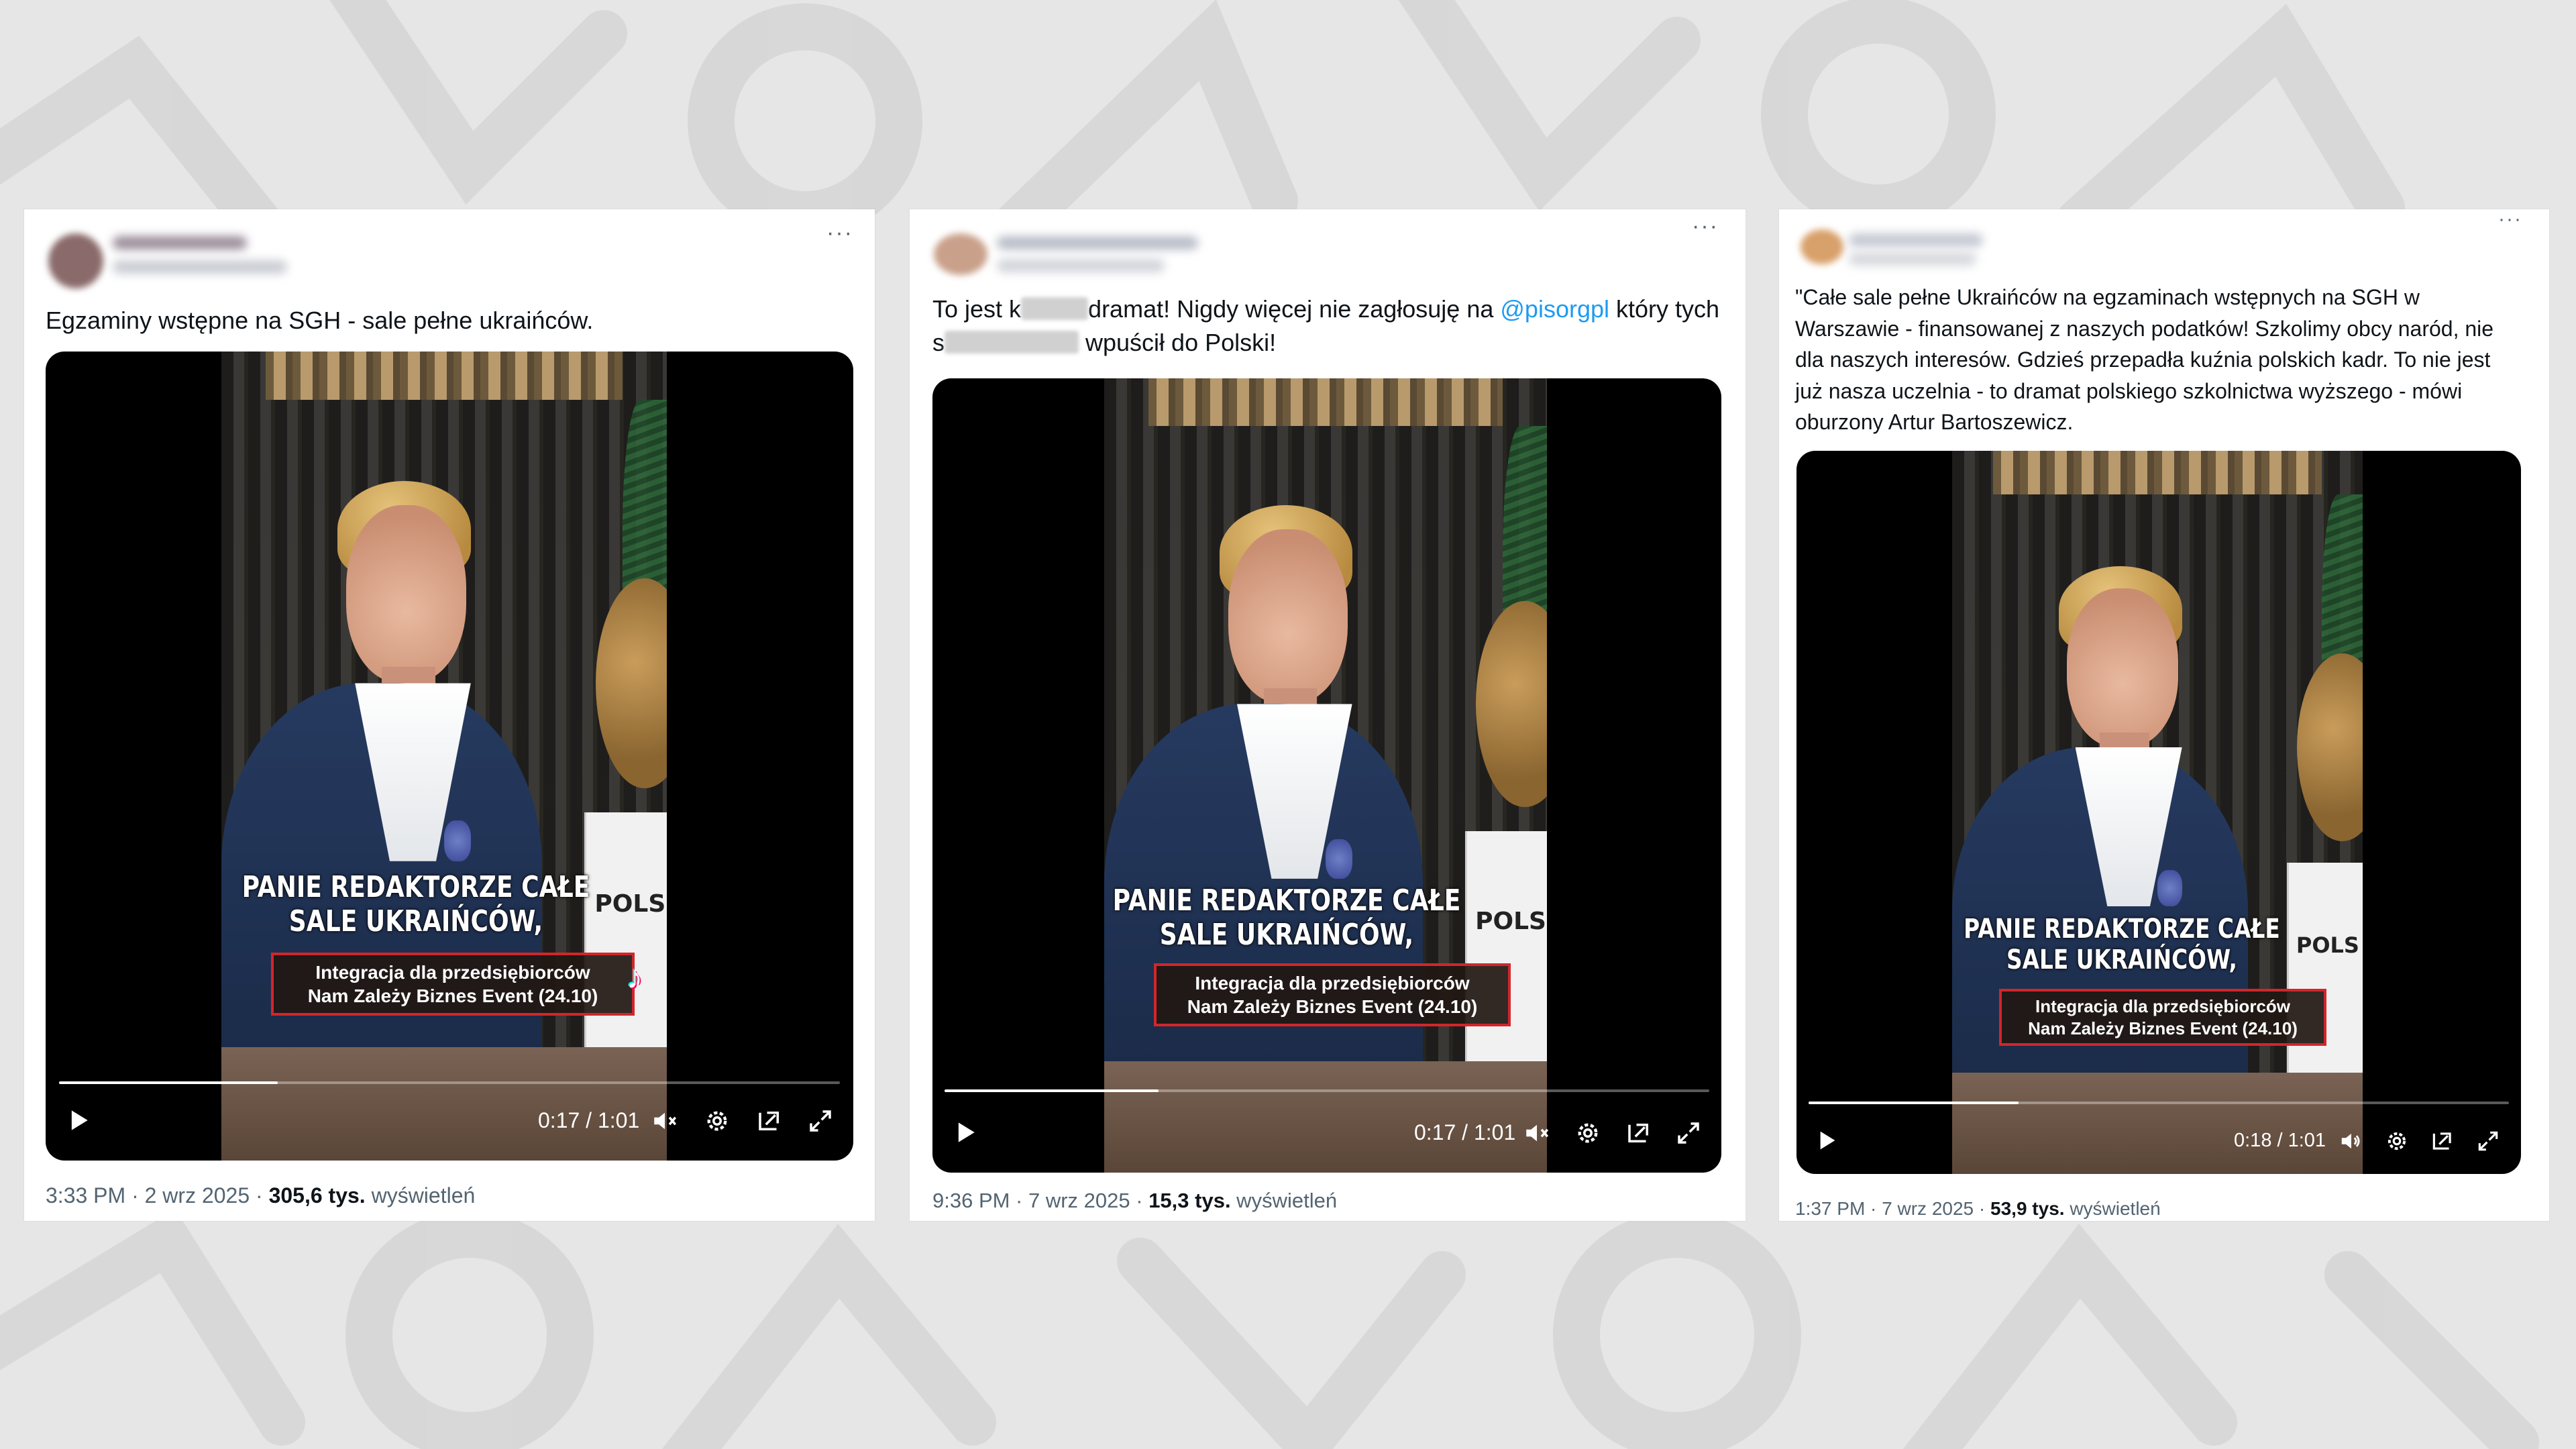 Image resolution: width=2576 pixels, height=1449 pixels. I want to click on tweet-timestamp: 1:37 PM · 7 wrz 2025 ·, so click(1892, 1208).